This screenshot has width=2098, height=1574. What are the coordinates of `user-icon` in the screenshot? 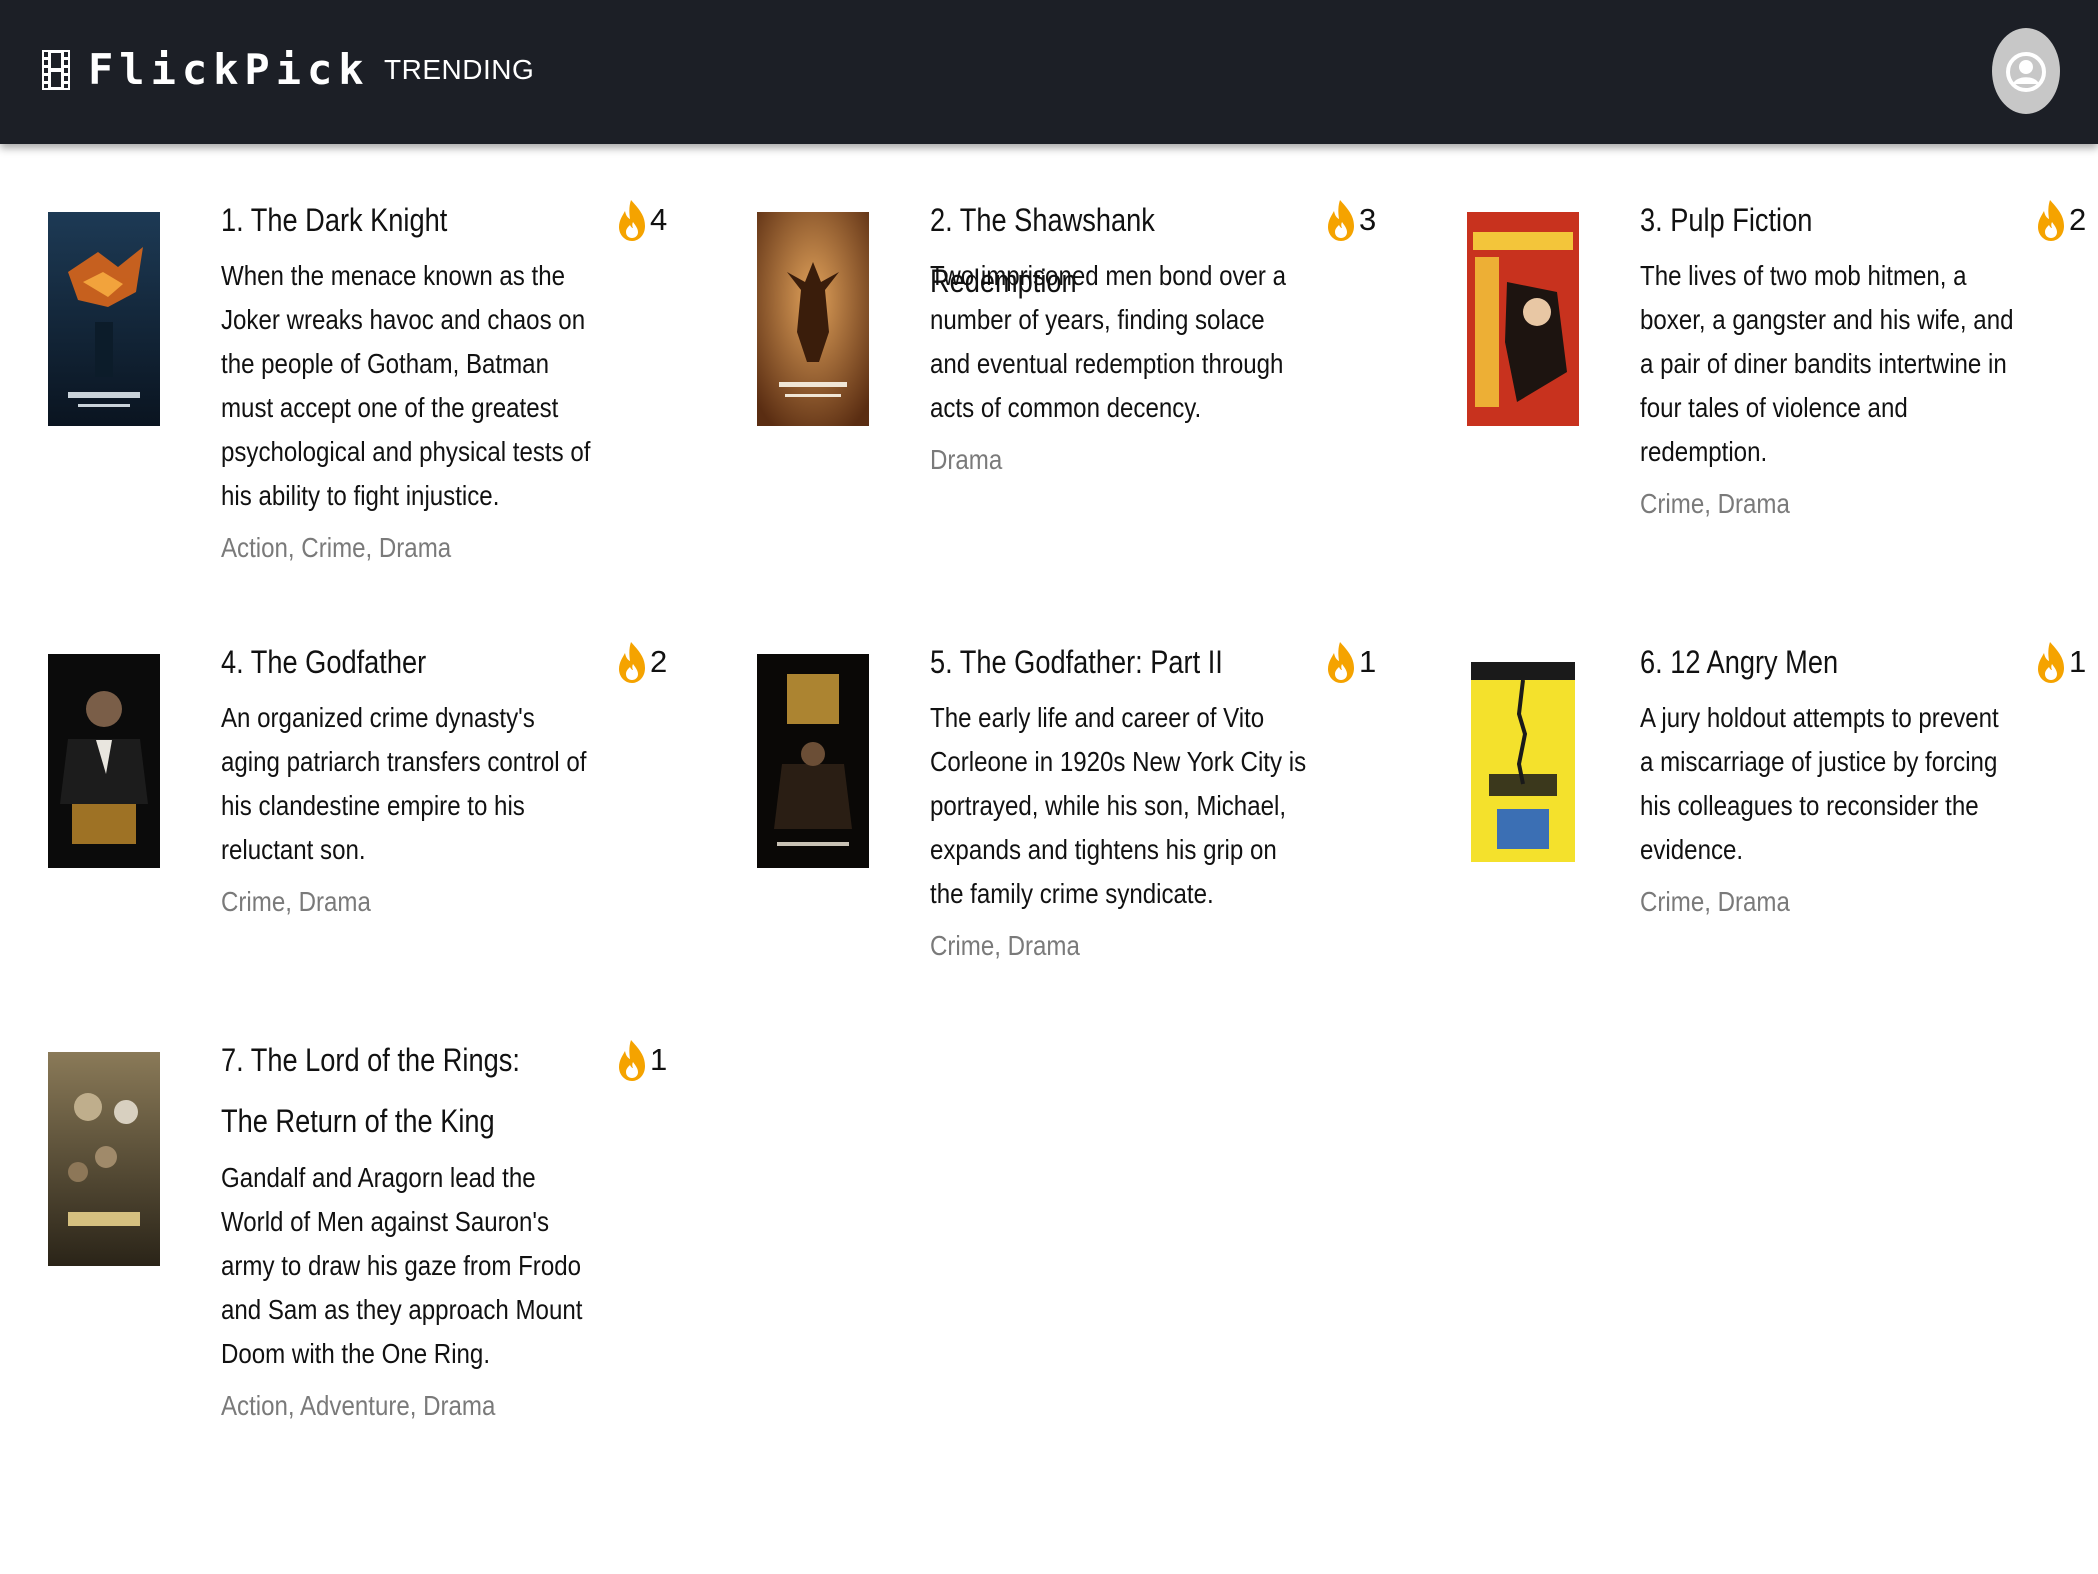 It's located at (2026, 72).